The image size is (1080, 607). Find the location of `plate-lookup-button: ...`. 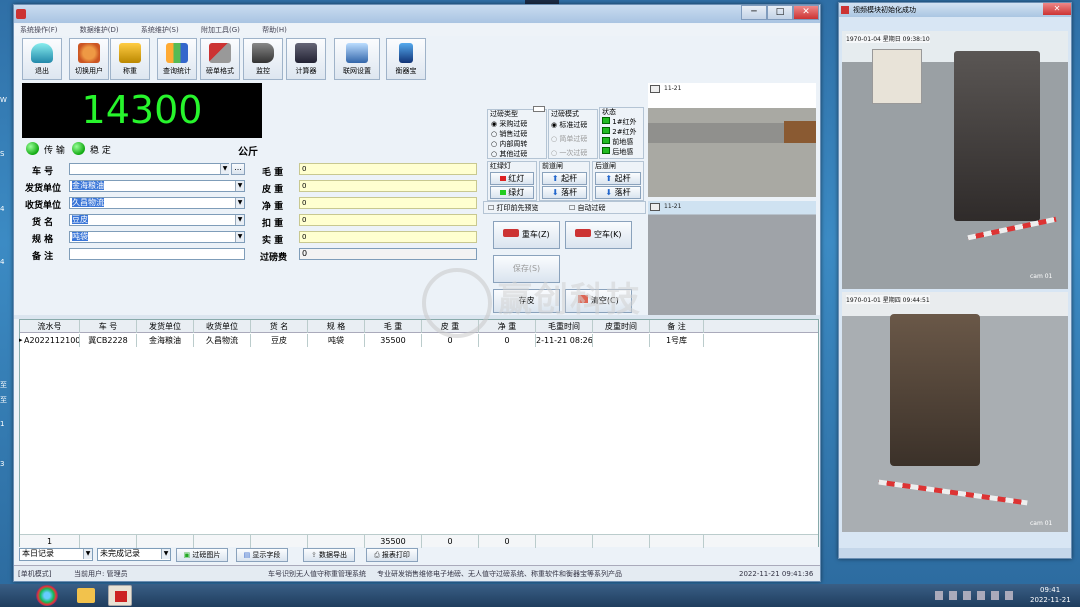

plate-lookup-button: ... is located at coordinates (238, 169).